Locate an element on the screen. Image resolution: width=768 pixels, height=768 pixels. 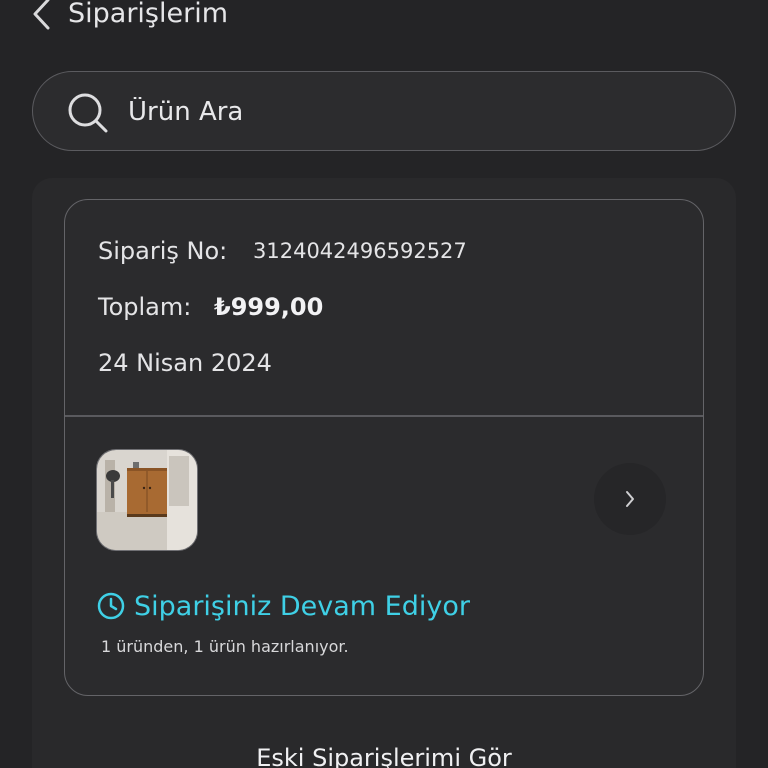
product-thumbnail is located at coordinates (147, 500).